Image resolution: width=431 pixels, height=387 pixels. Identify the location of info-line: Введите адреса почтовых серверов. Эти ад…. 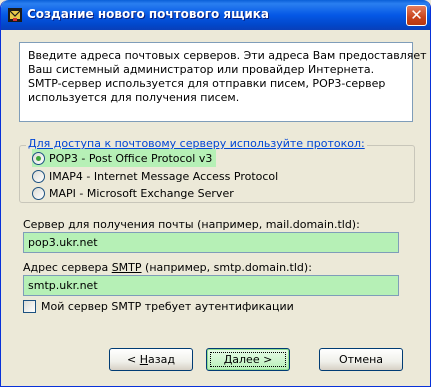
(227, 55).